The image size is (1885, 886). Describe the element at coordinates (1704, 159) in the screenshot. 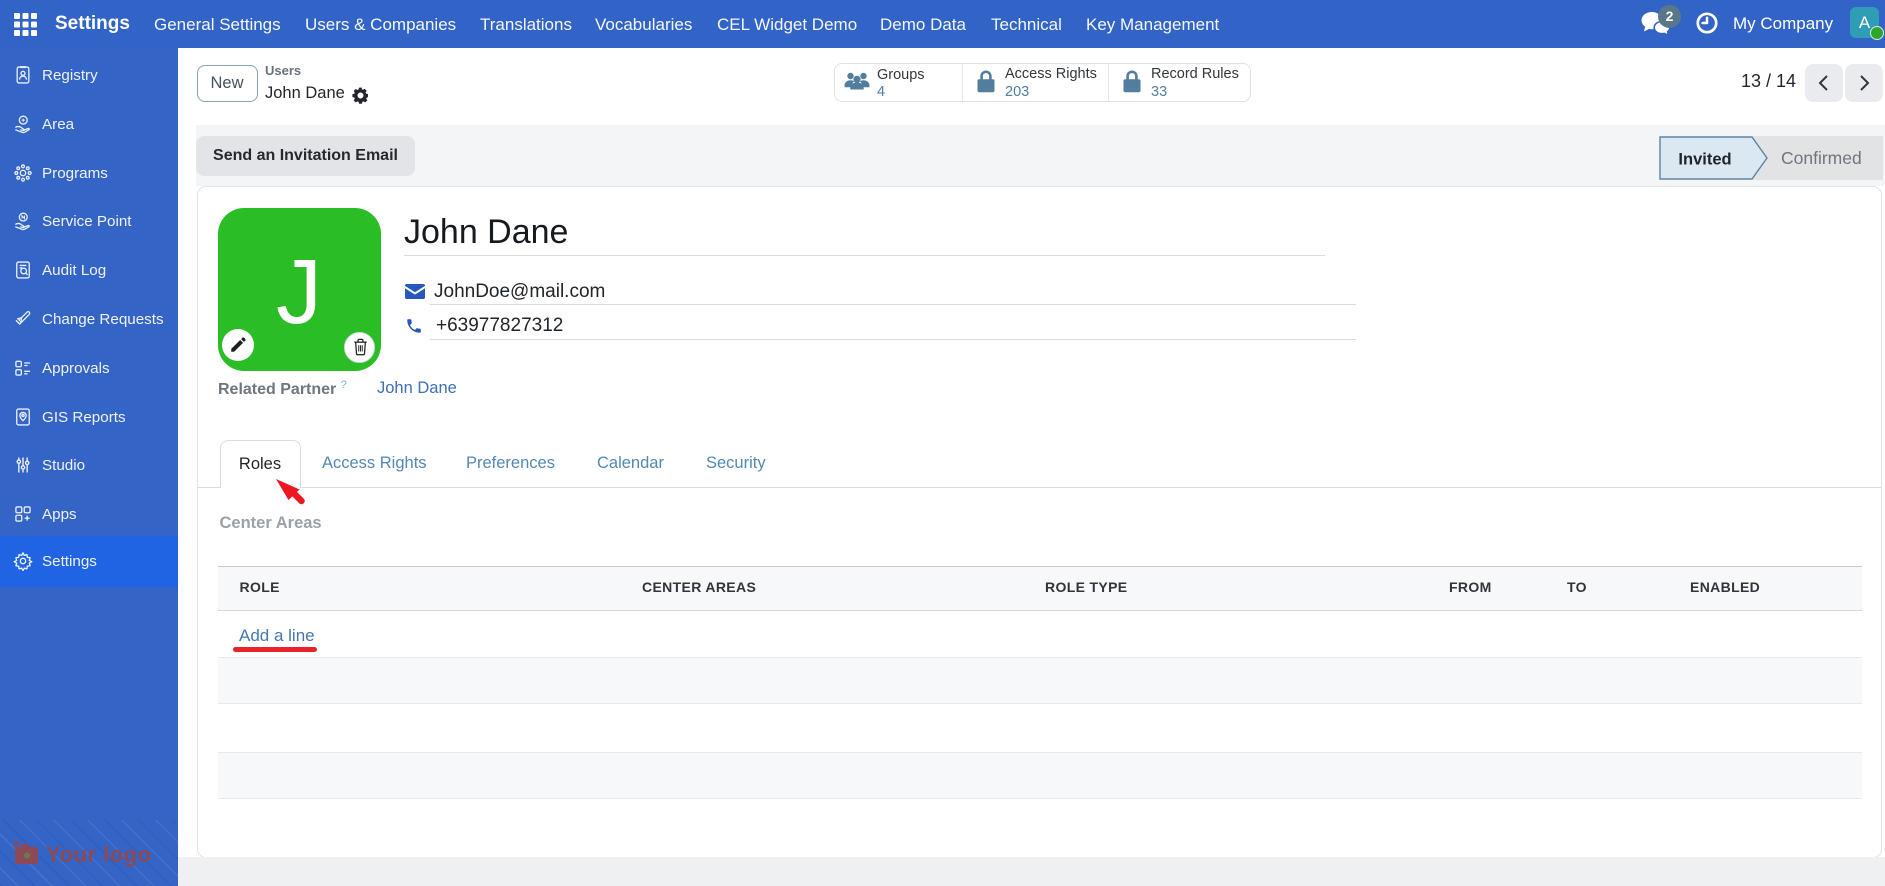

I see `svg-text: Invited` at that location.